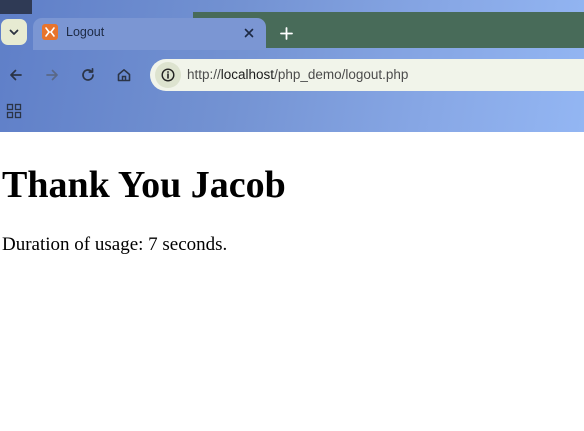 The image size is (584, 431). I want to click on reload-button, so click(88, 75).